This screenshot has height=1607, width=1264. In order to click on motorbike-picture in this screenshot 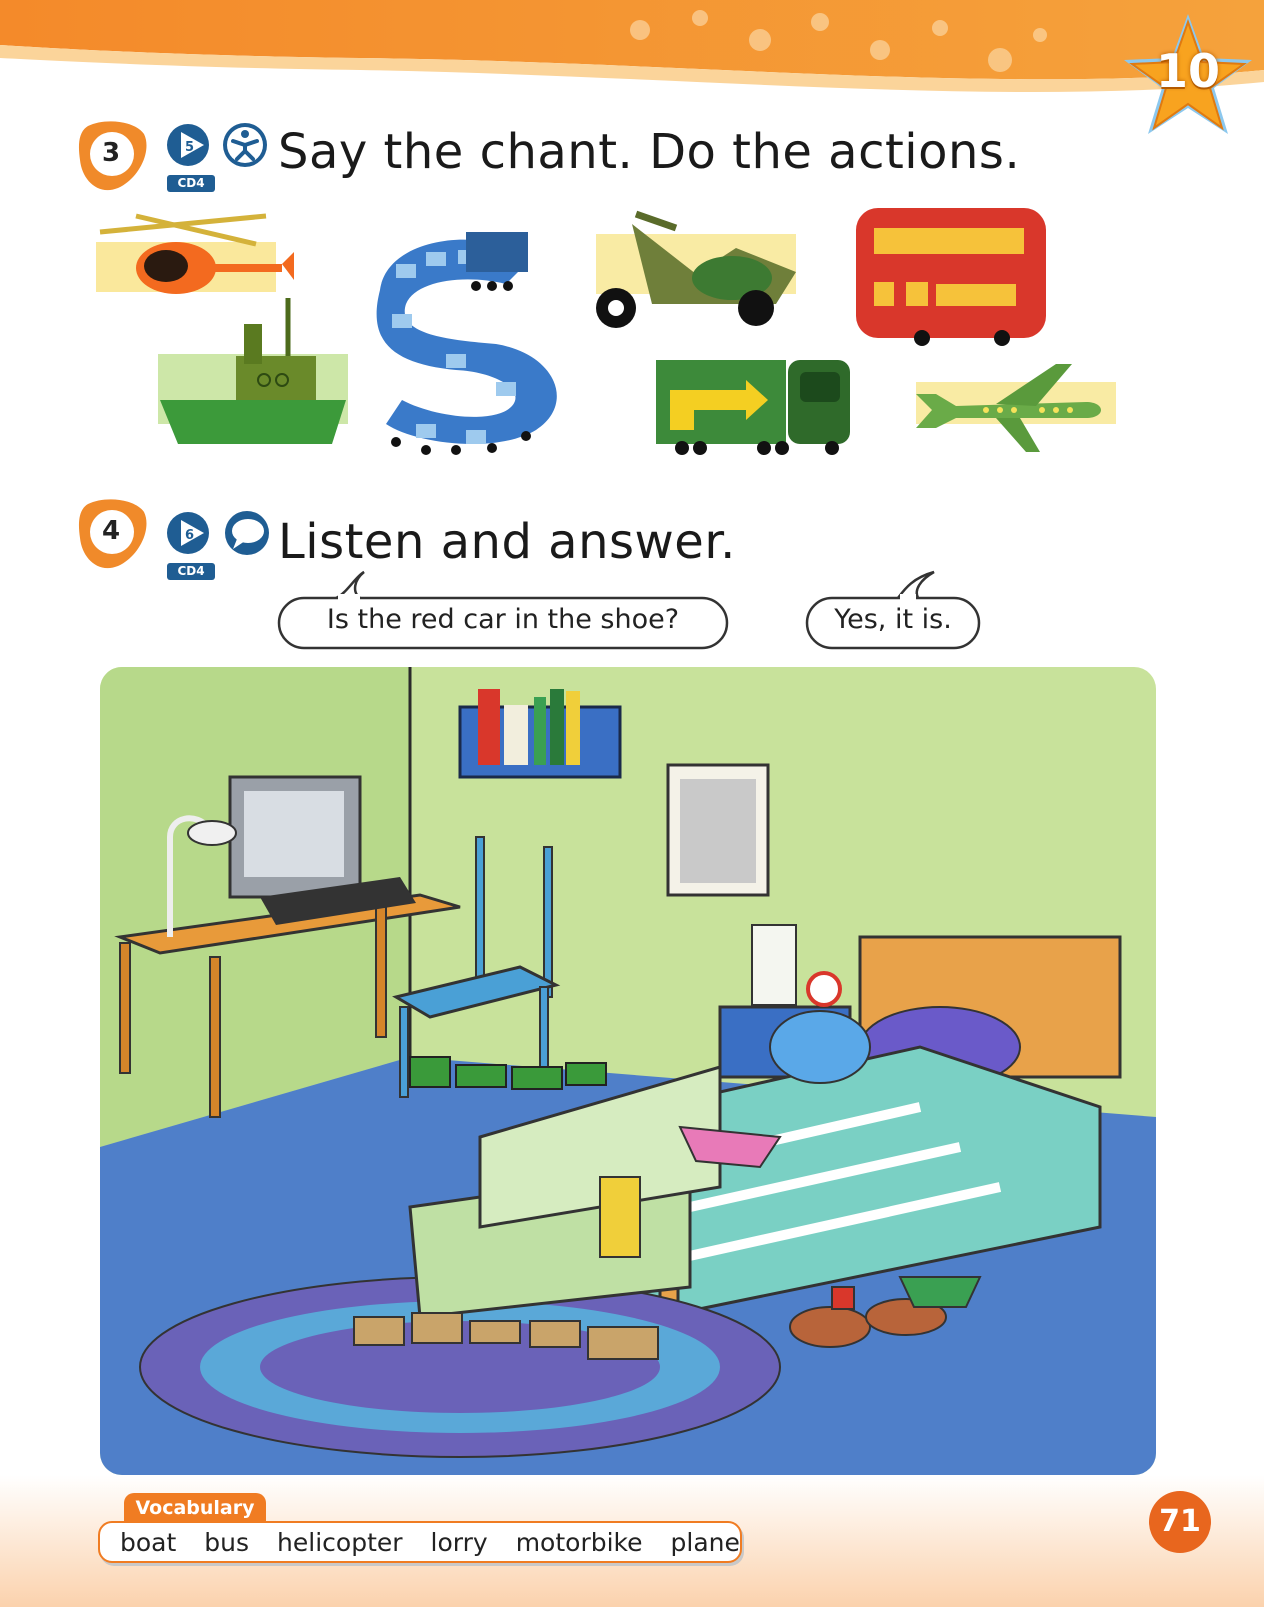, I will do `click(696, 269)`.